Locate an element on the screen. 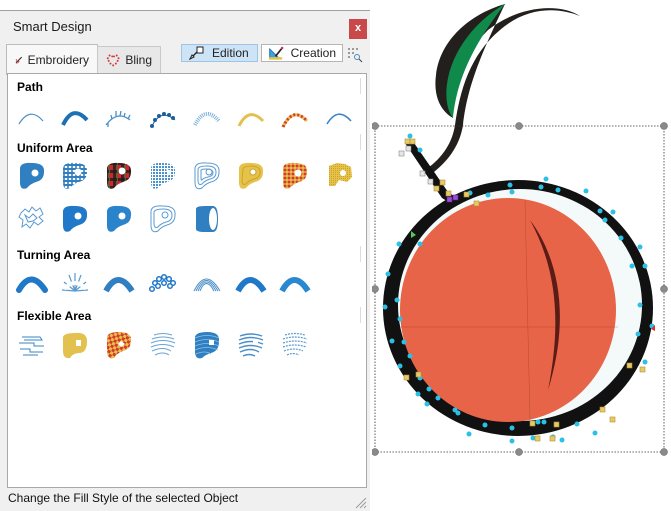  needle-icon is located at coordinates (19, 60).